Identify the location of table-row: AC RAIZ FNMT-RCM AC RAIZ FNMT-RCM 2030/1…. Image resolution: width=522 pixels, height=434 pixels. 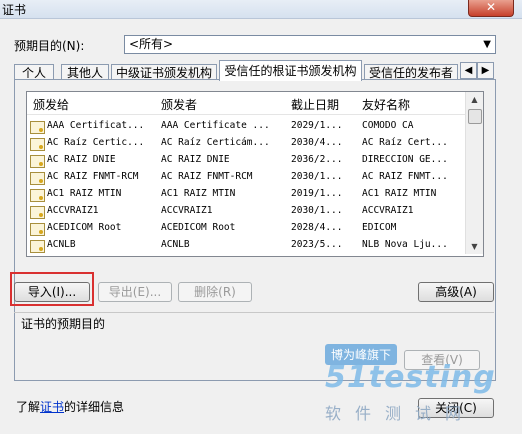
(246, 178).